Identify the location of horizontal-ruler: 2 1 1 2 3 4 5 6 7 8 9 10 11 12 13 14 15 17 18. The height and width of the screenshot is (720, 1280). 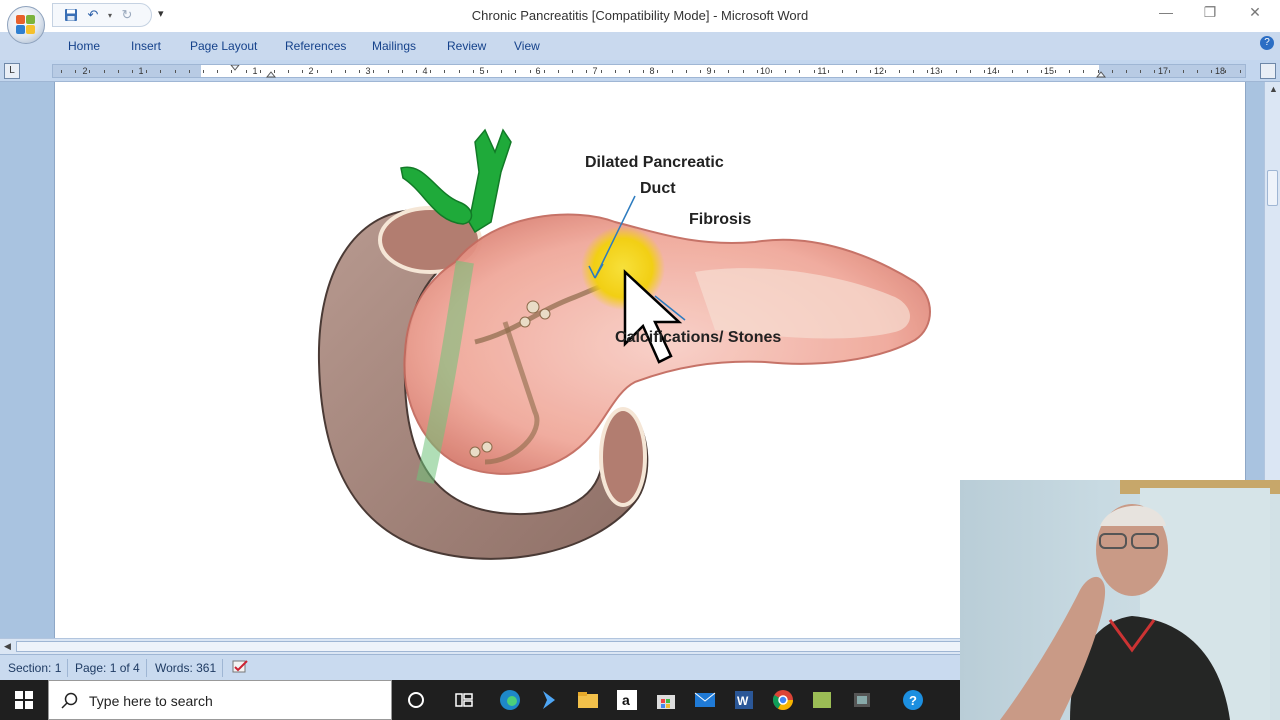
(649, 71).